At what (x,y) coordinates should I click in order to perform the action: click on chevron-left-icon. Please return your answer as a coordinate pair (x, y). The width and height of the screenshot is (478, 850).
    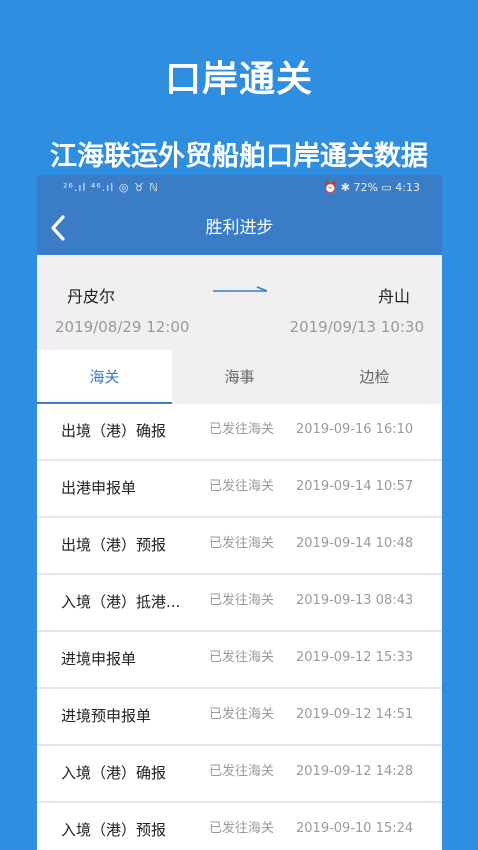
    Looking at the image, I should click on (58, 228).